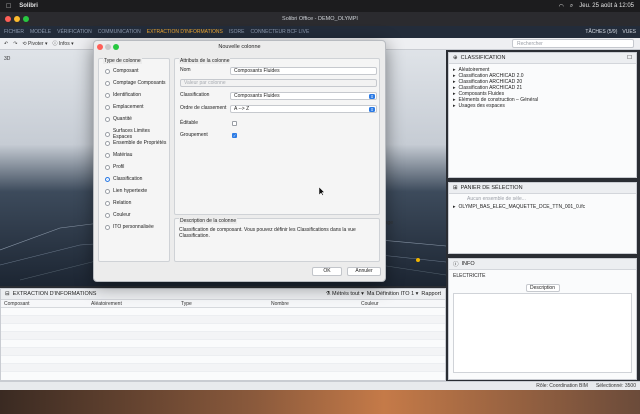 This screenshot has height=414, width=640. I want to click on basket-icon: ⊞, so click(455, 188).